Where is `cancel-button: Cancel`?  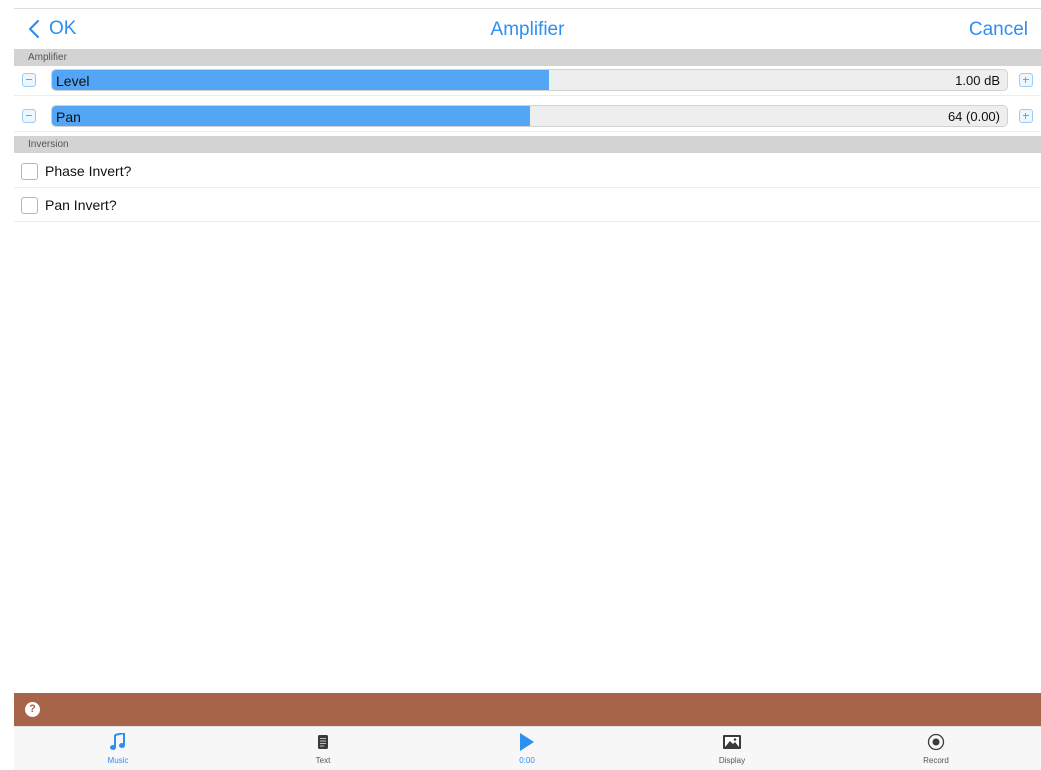 cancel-button: Cancel is located at coordinates (998, 30).